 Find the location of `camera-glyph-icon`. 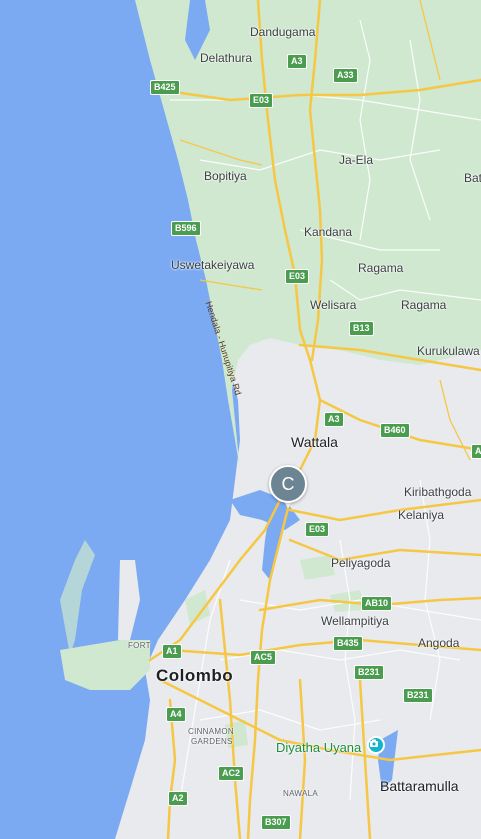

camera-glyph-icon is located at coordinates (374, 743).